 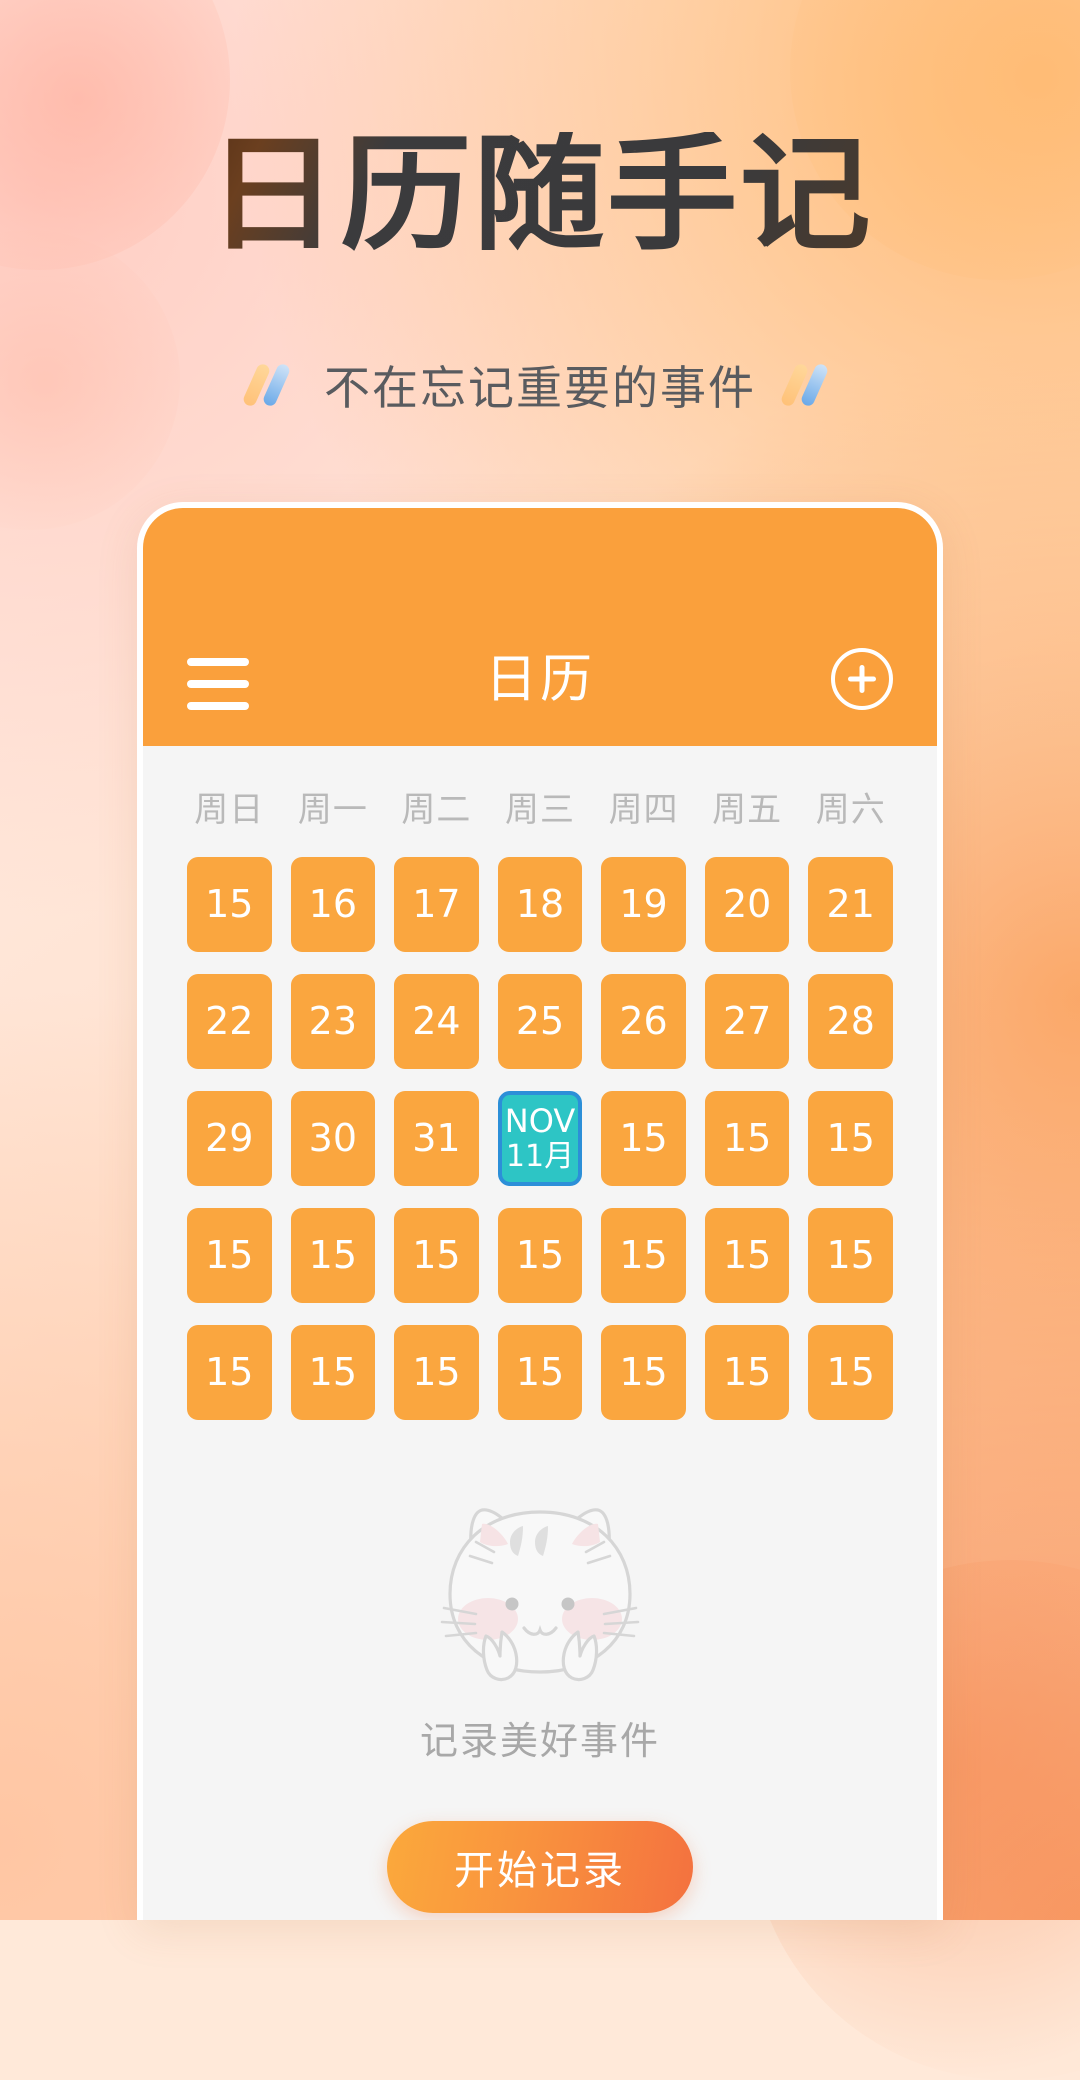 I want to click on calendar-day-label: 24, so click(x=436, y=1020).